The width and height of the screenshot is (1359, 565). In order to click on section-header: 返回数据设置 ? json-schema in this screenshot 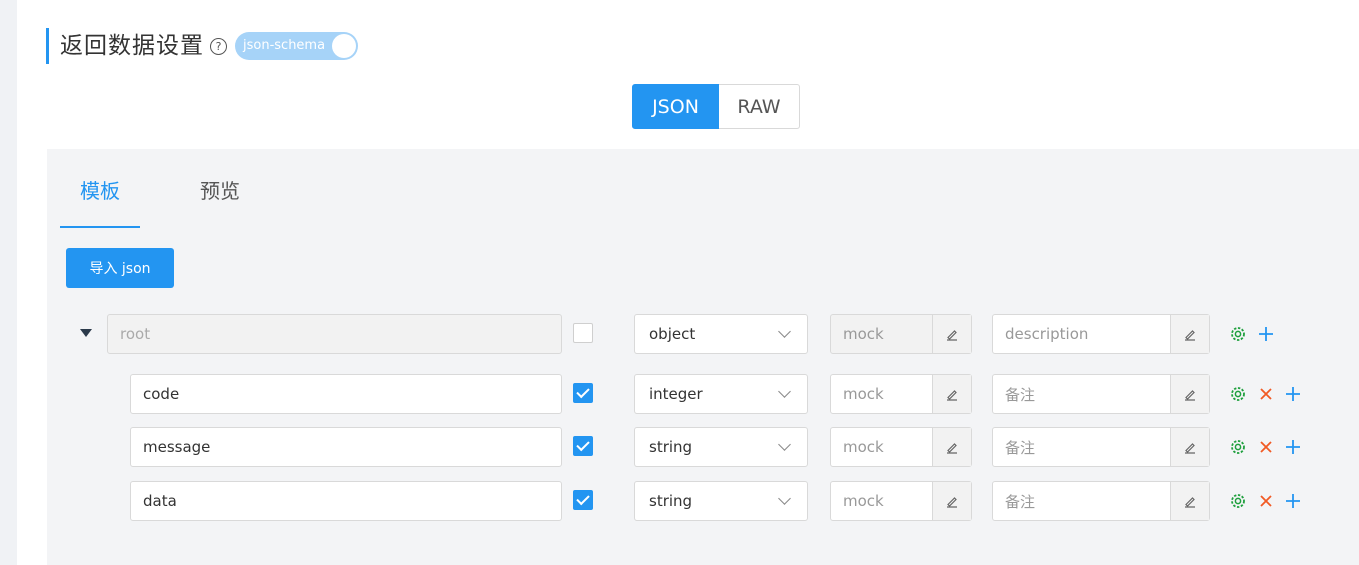, I will do `click(202, 46)`.